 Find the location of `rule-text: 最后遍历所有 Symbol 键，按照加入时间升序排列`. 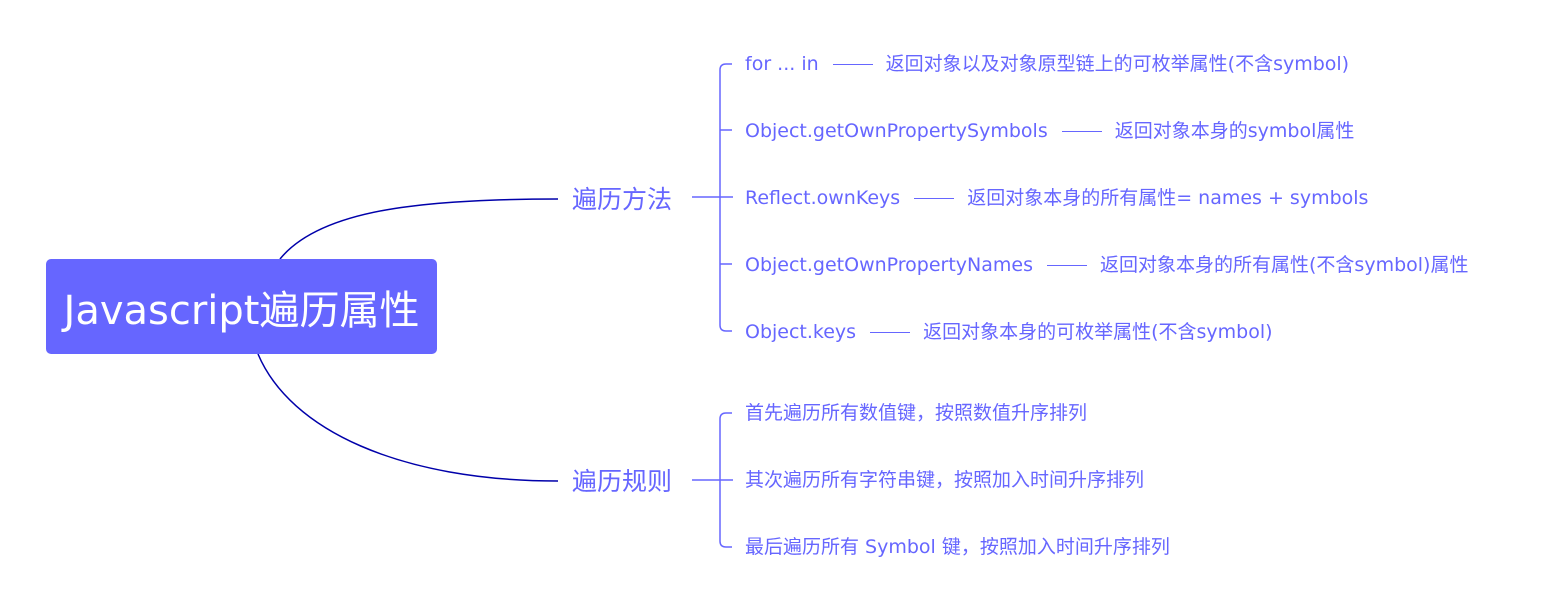

rule-text: 最后遍历所有 Symbol 键，按照加入时间升序排列 is located at coordinates (957, 547).